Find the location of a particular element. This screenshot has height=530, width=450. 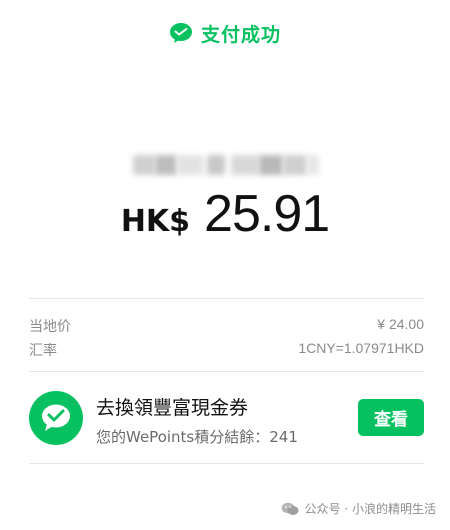

exchange-rate-label: 汇率 is located at coordinates (43, 350).